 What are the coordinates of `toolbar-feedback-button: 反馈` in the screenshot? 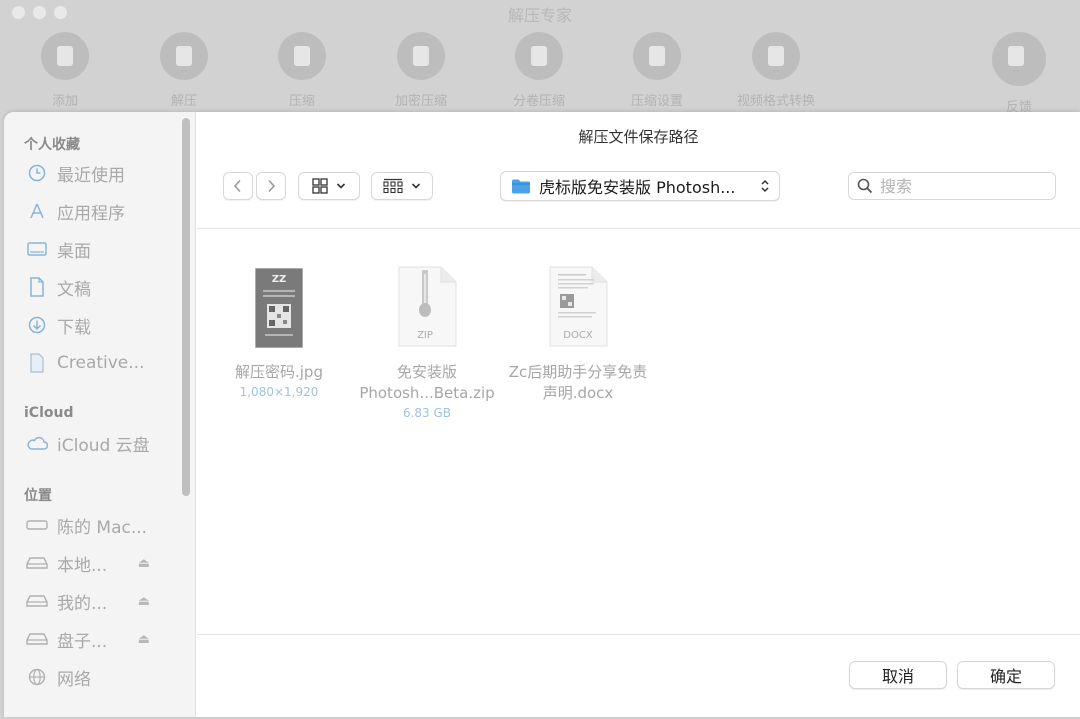 It's located at (1019, 73).